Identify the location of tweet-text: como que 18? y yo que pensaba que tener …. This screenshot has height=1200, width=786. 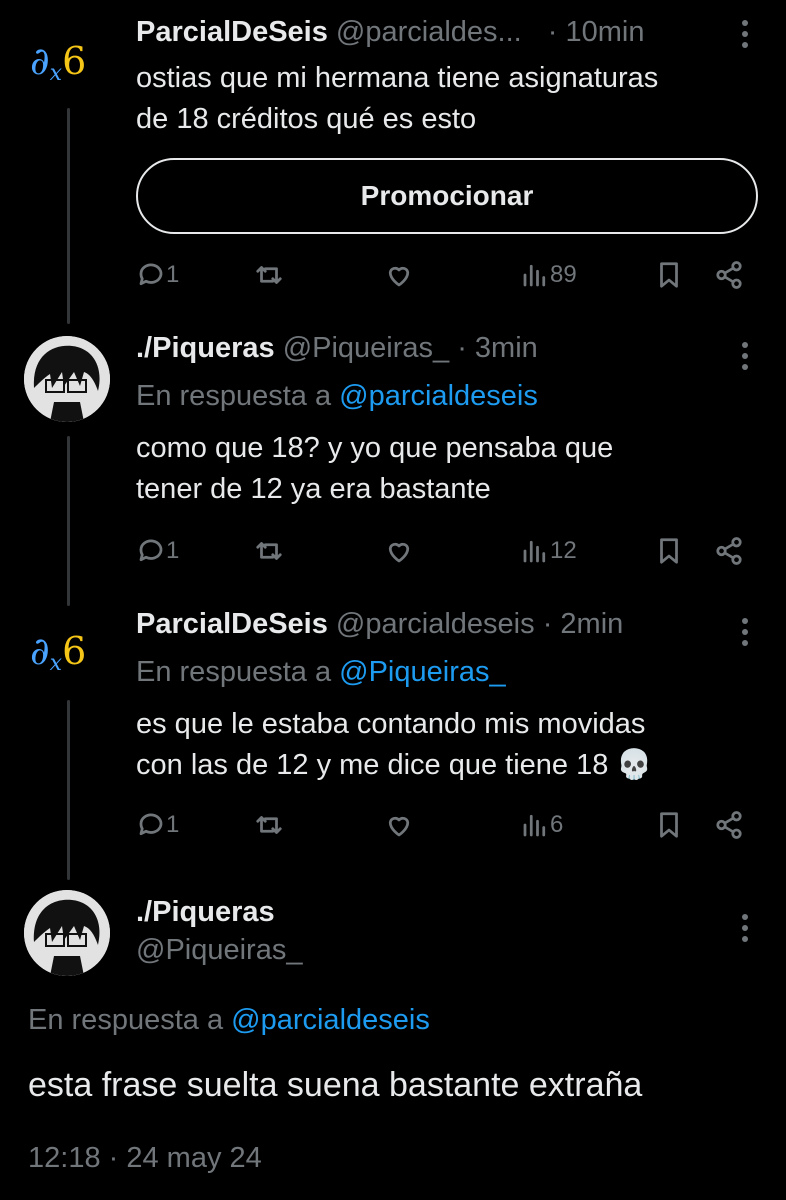
(374, 469).